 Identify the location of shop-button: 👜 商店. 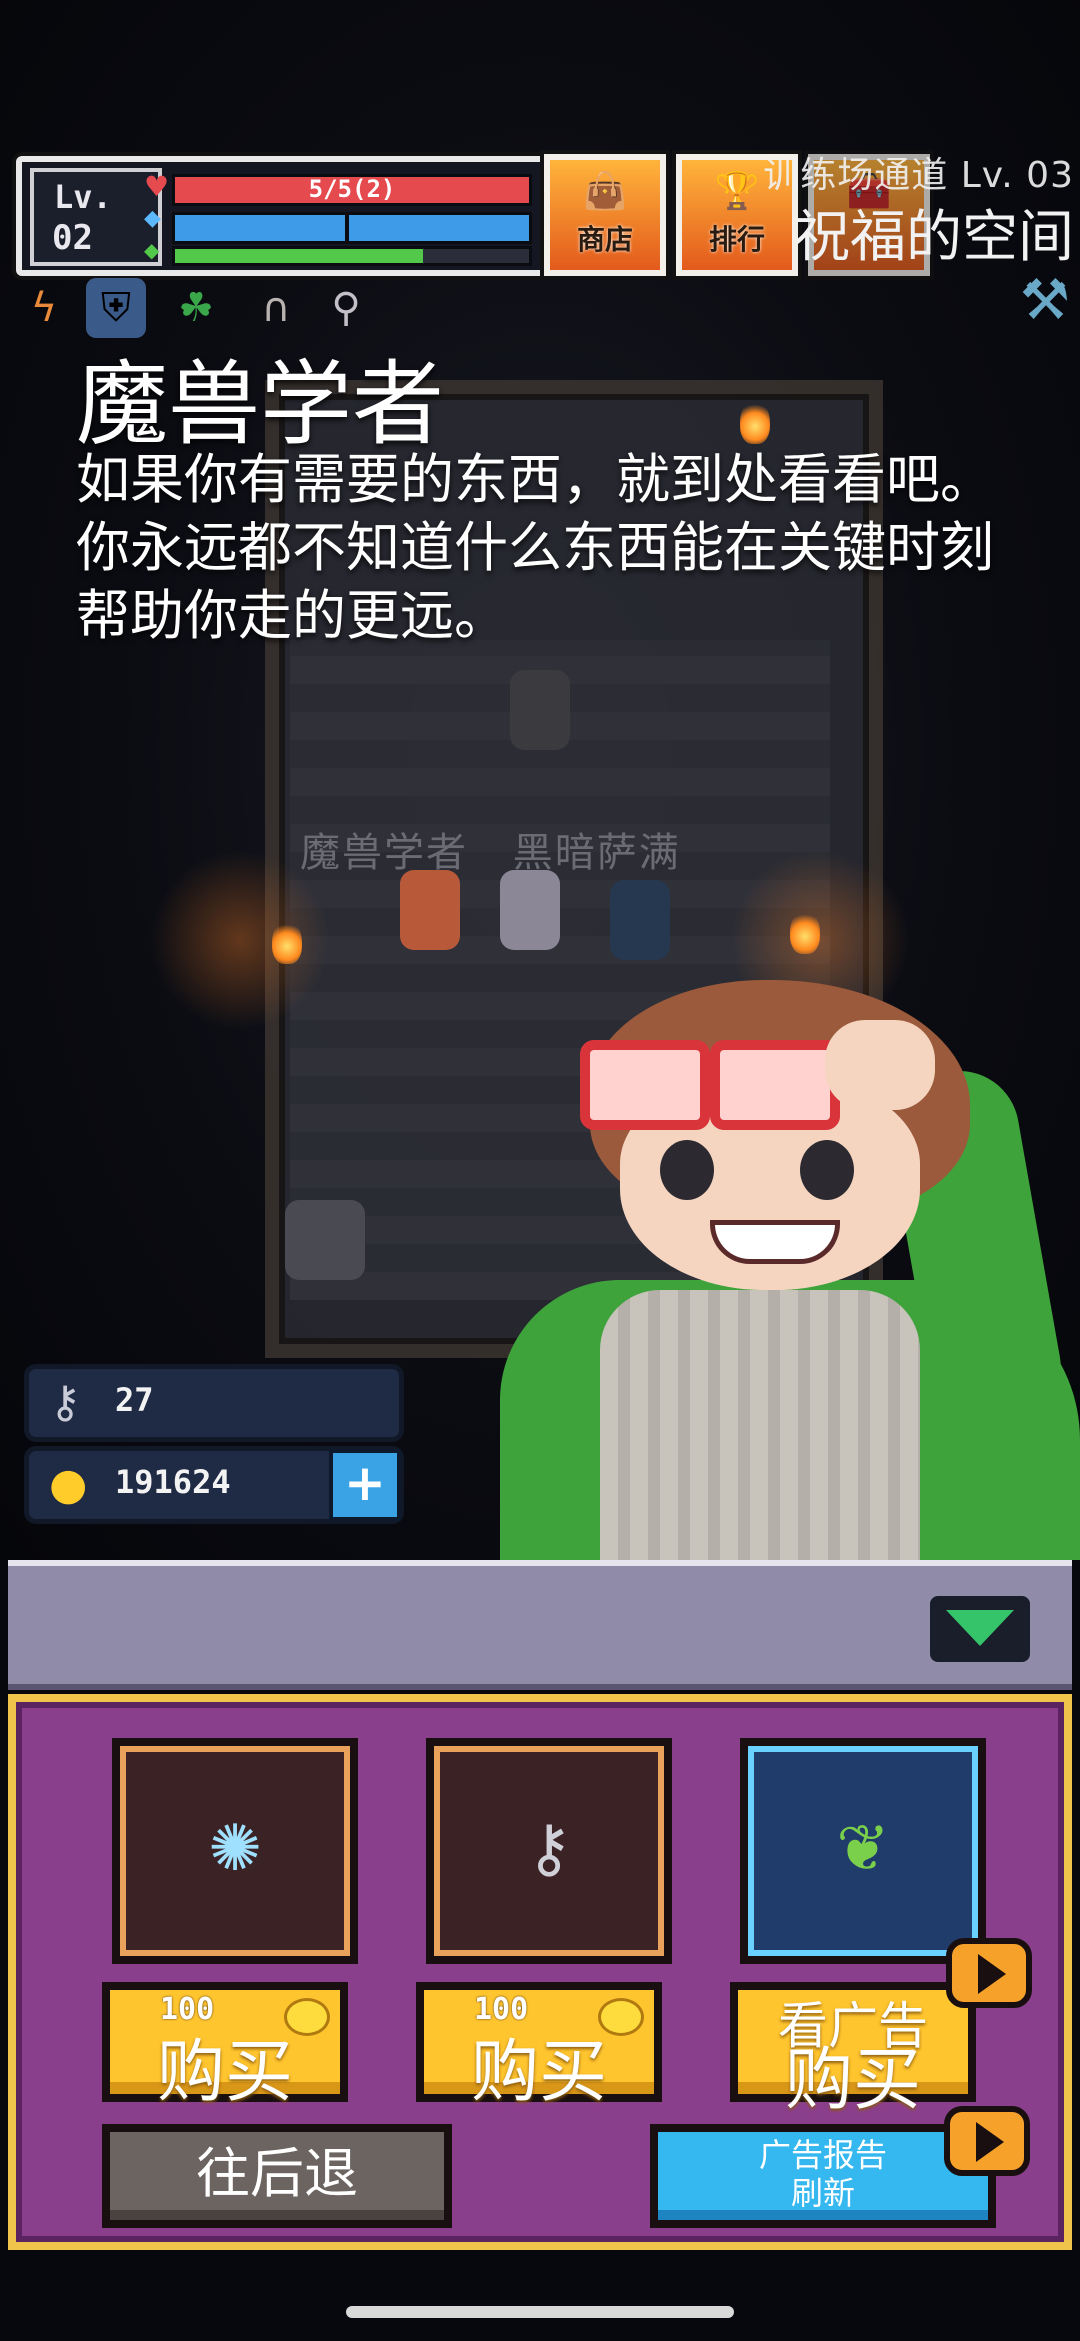
(605, 215).